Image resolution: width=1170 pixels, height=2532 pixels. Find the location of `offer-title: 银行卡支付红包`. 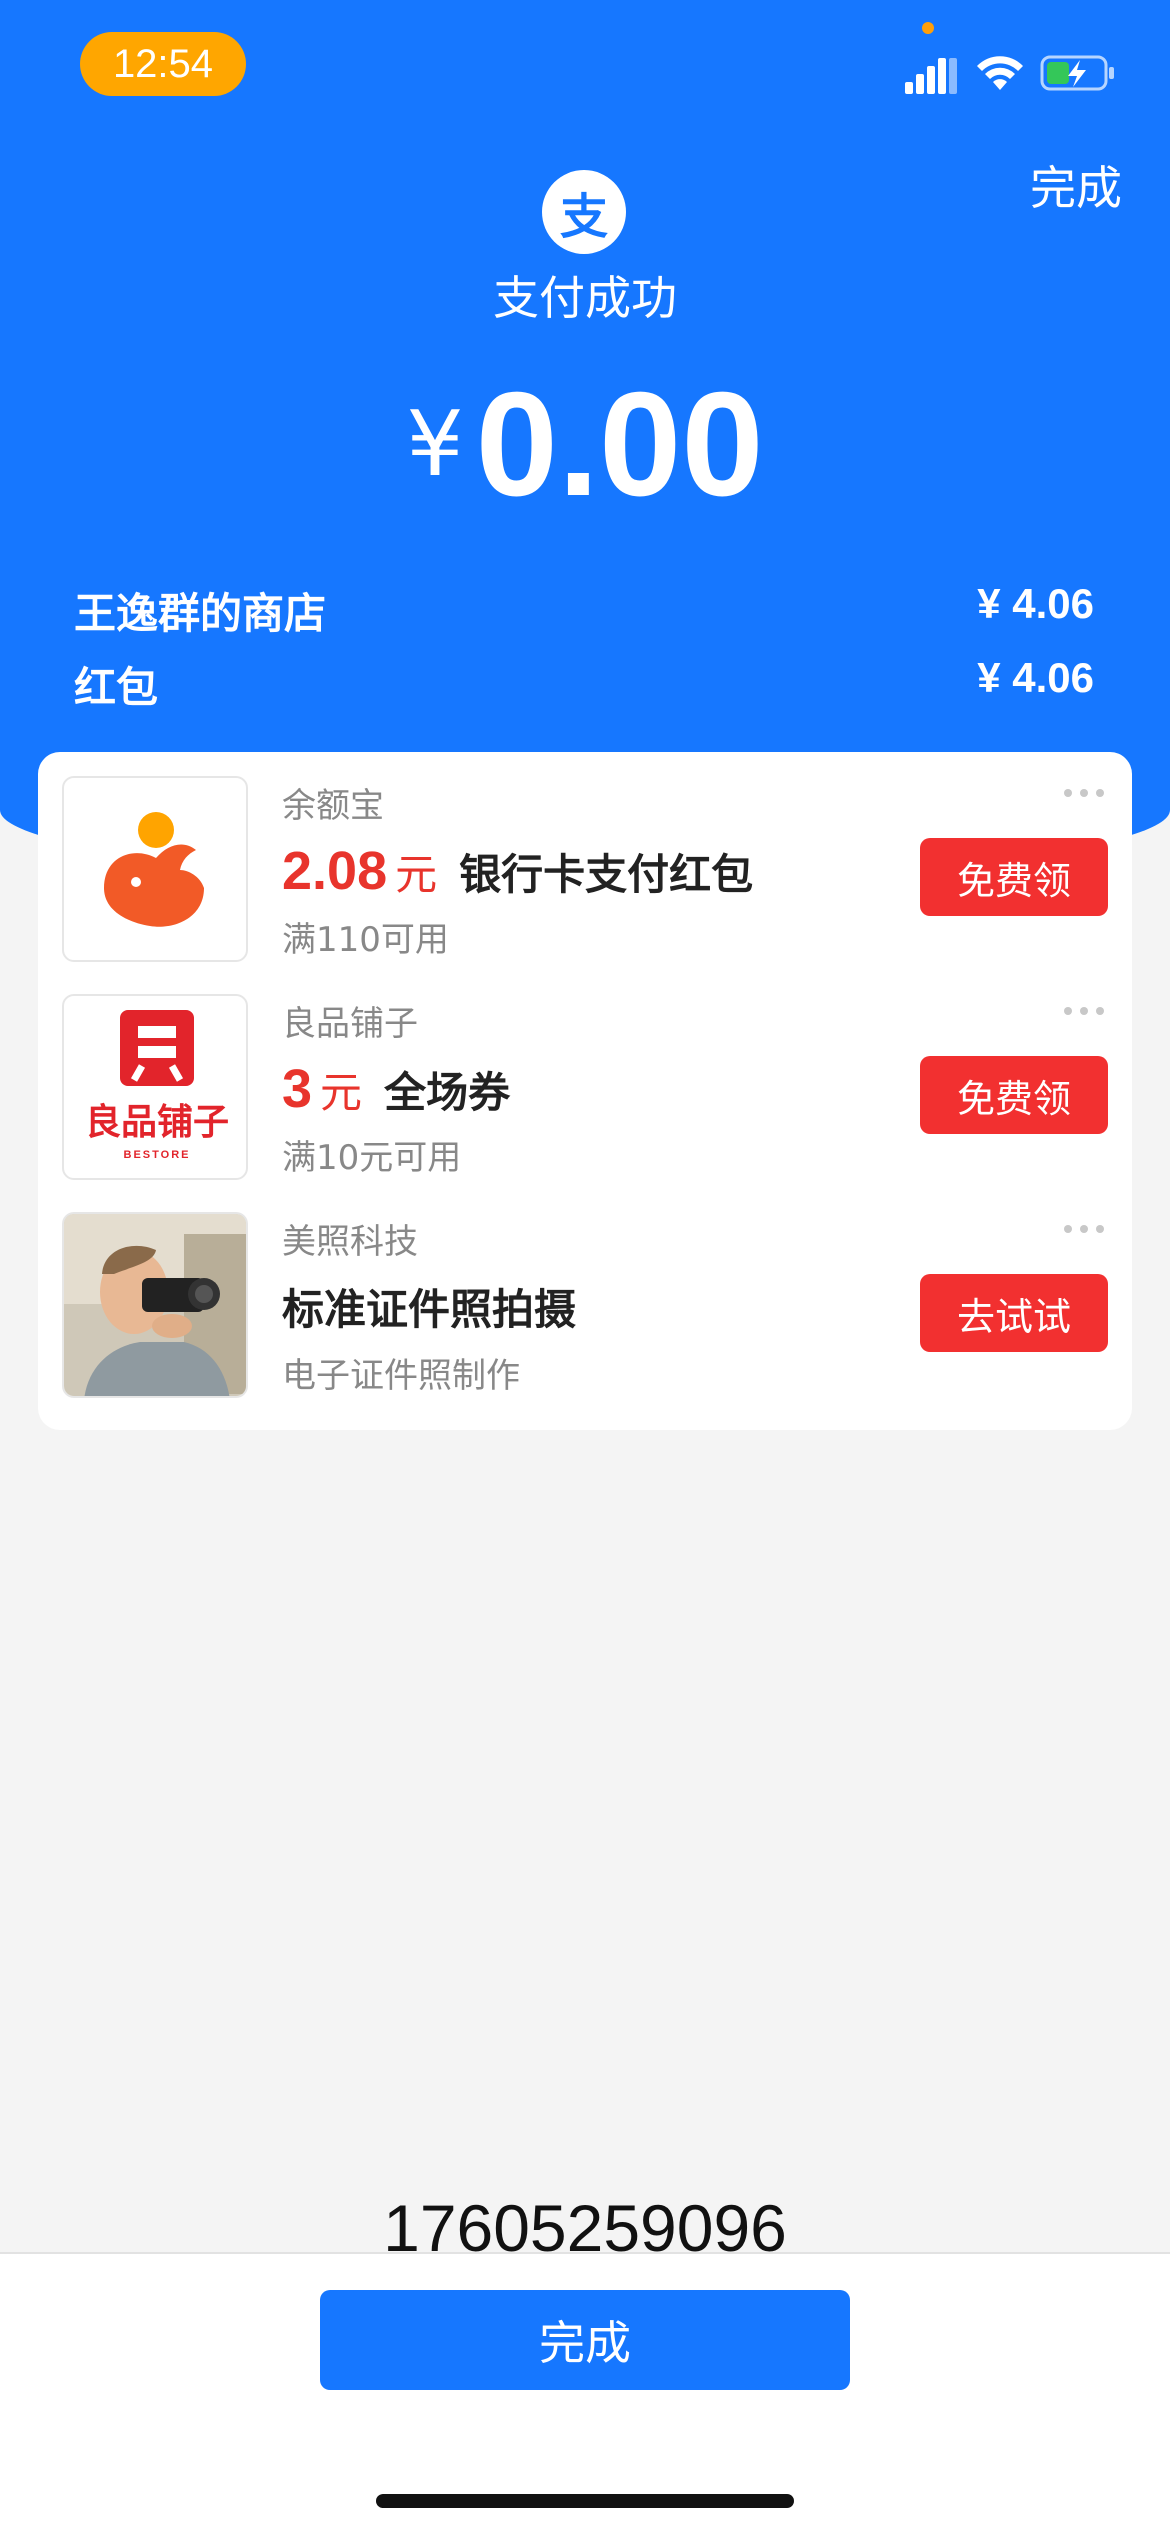

offer-title: 银行卡支付红包 is located at coordinates (606, 874).